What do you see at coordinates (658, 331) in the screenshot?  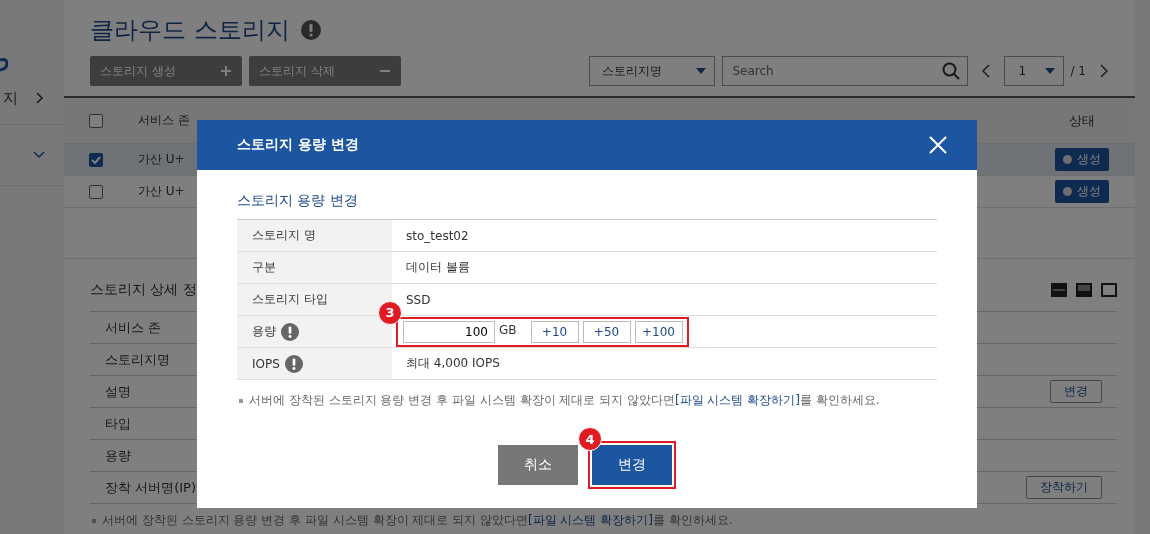 I see `increment-button: +100` at bounding box center [658, 331].